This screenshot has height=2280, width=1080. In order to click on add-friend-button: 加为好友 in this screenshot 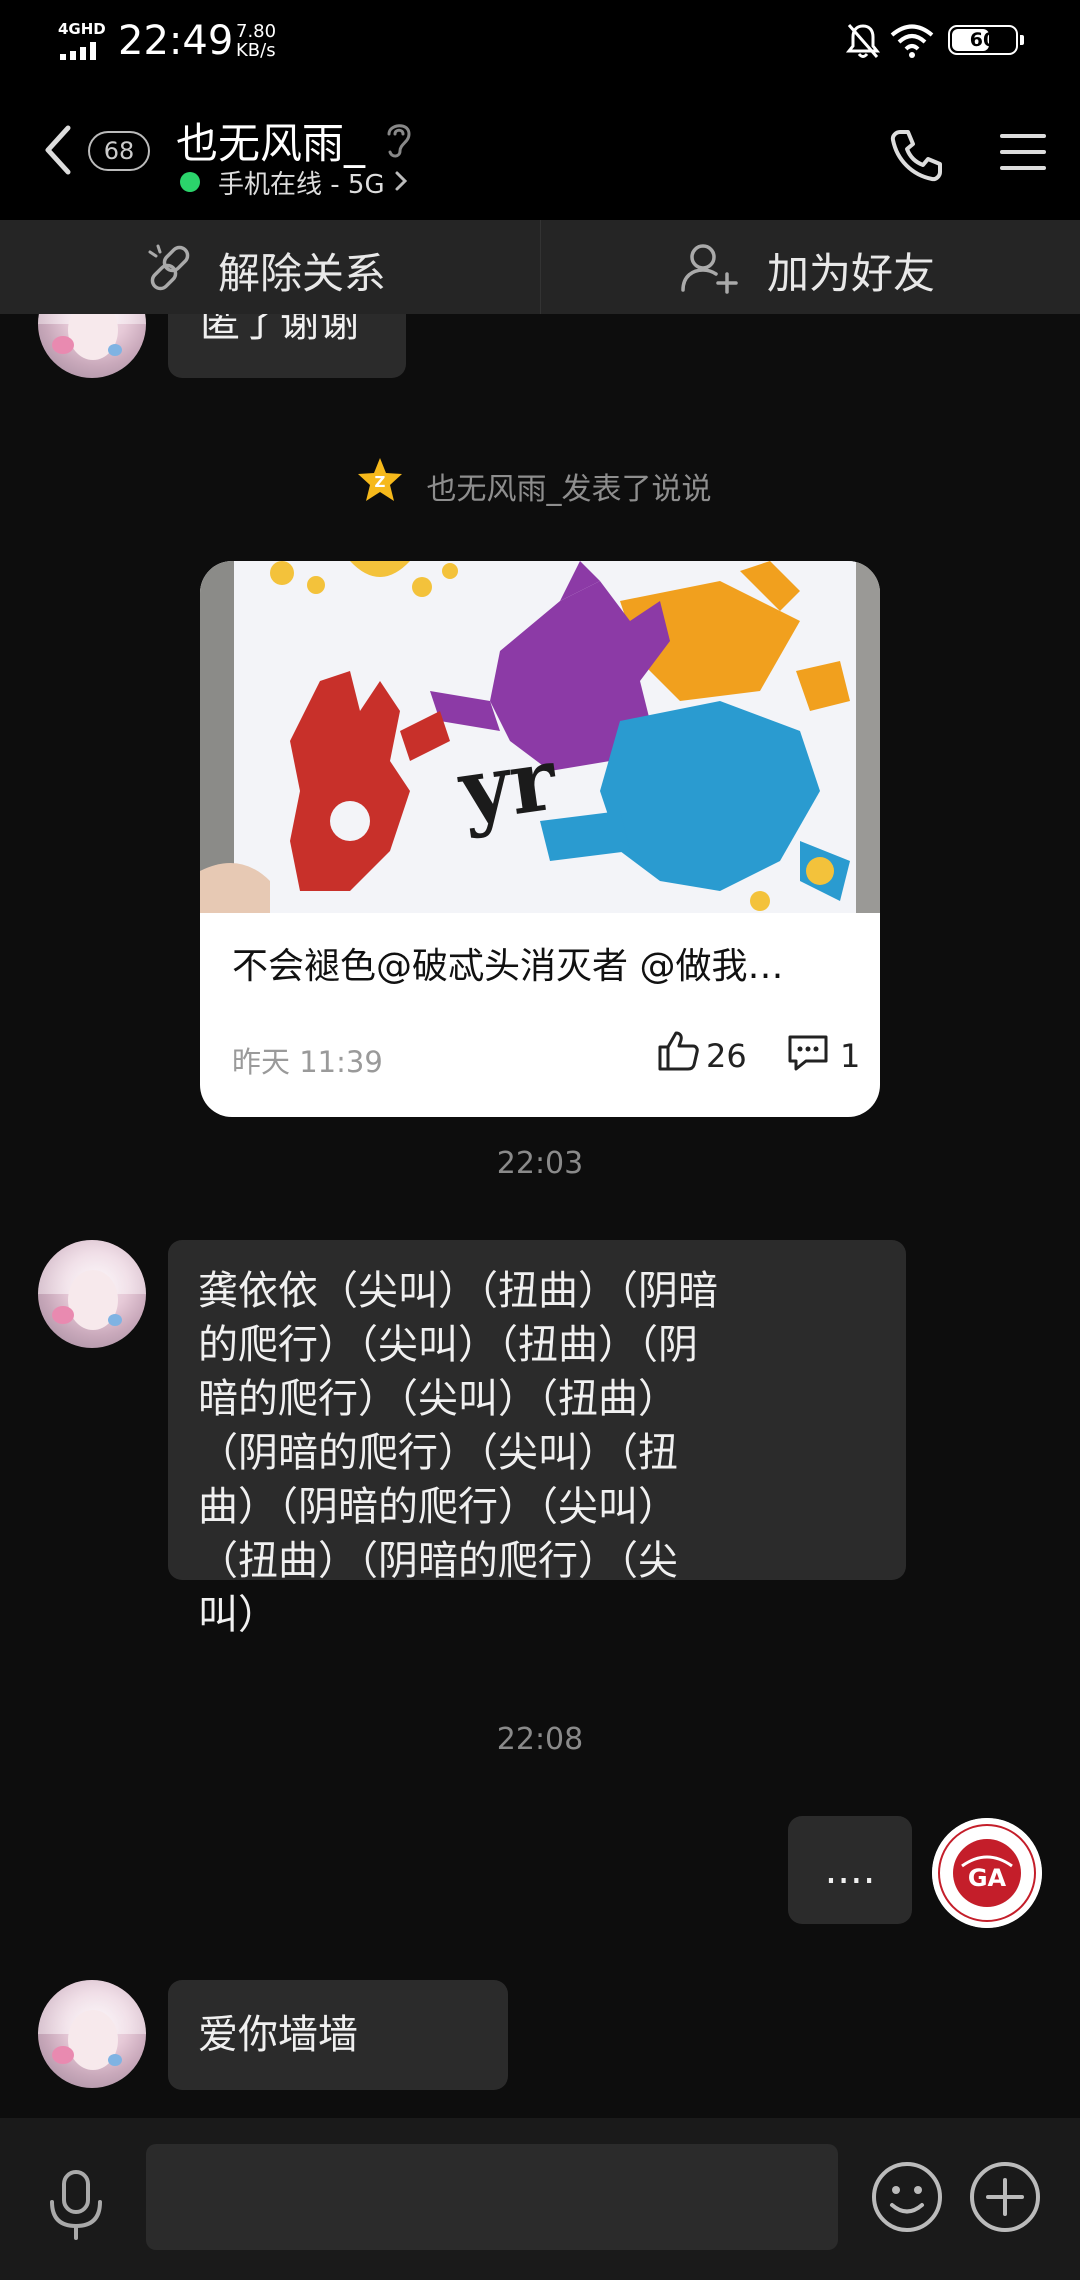, I will do `click(810, 267)`.